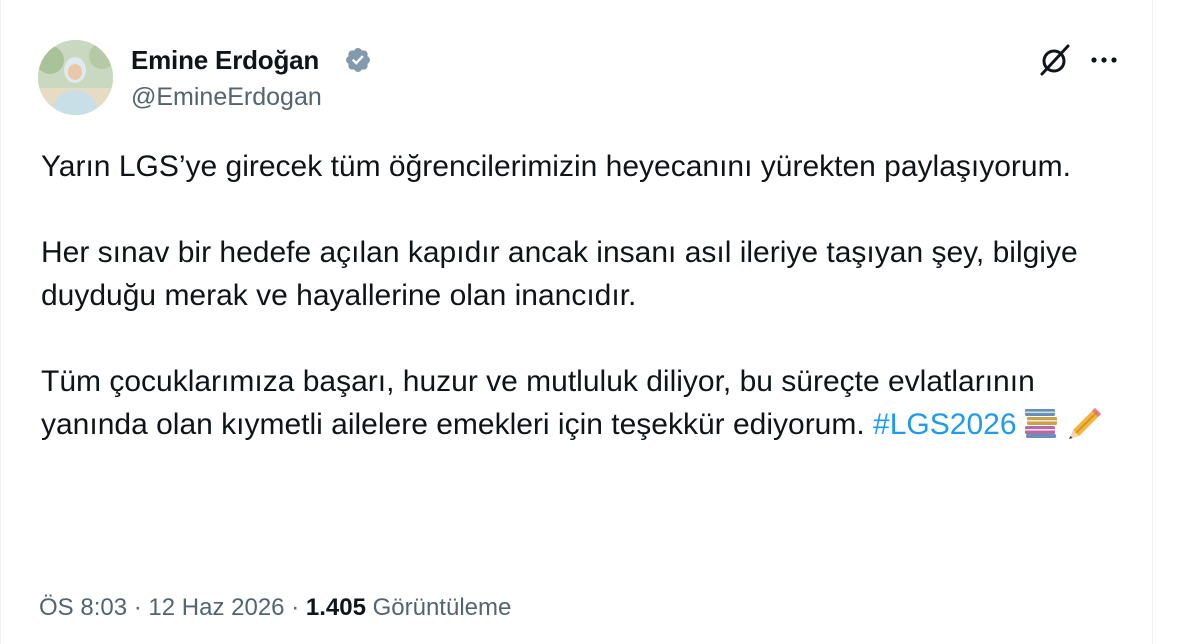 The image size is (1200, 644). I want to click on tweet-time: ÖS 8:03, so click(83, 607).